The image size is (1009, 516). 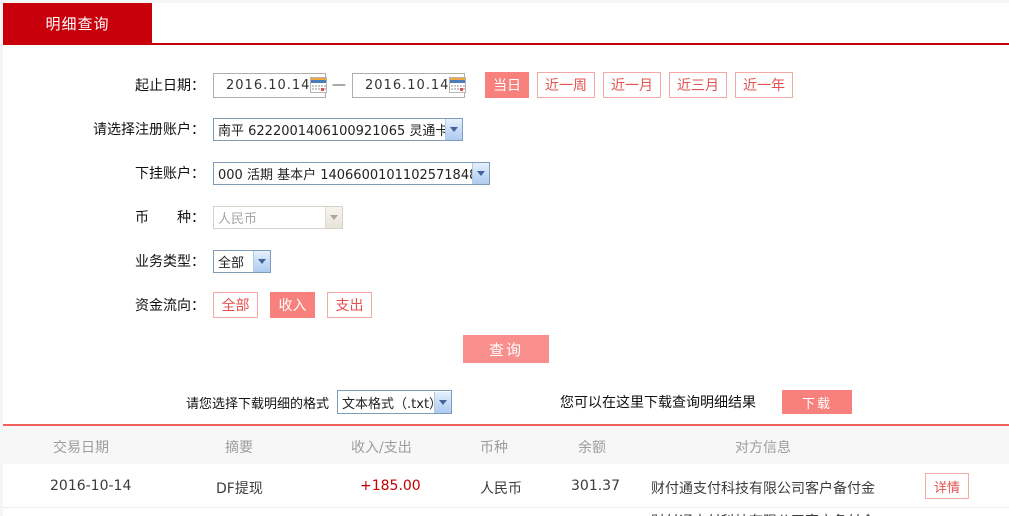 What do you see at coordinates (506, 23) in the screenshot?
I see `tab-bar: 明细查询` at bounding box center [506, 23].